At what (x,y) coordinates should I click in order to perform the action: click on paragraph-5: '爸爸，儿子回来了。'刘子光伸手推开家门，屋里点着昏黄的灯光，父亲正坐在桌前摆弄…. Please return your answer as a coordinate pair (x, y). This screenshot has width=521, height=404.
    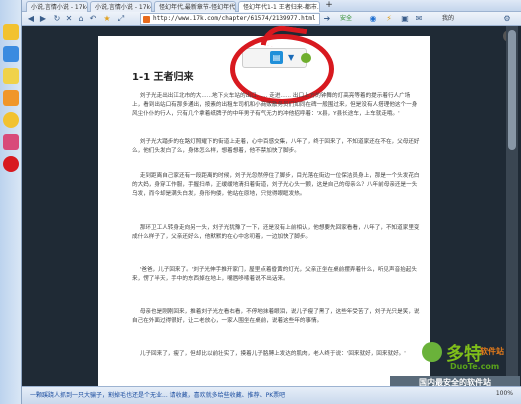
    Looking at the image, I should click on (274, 274).